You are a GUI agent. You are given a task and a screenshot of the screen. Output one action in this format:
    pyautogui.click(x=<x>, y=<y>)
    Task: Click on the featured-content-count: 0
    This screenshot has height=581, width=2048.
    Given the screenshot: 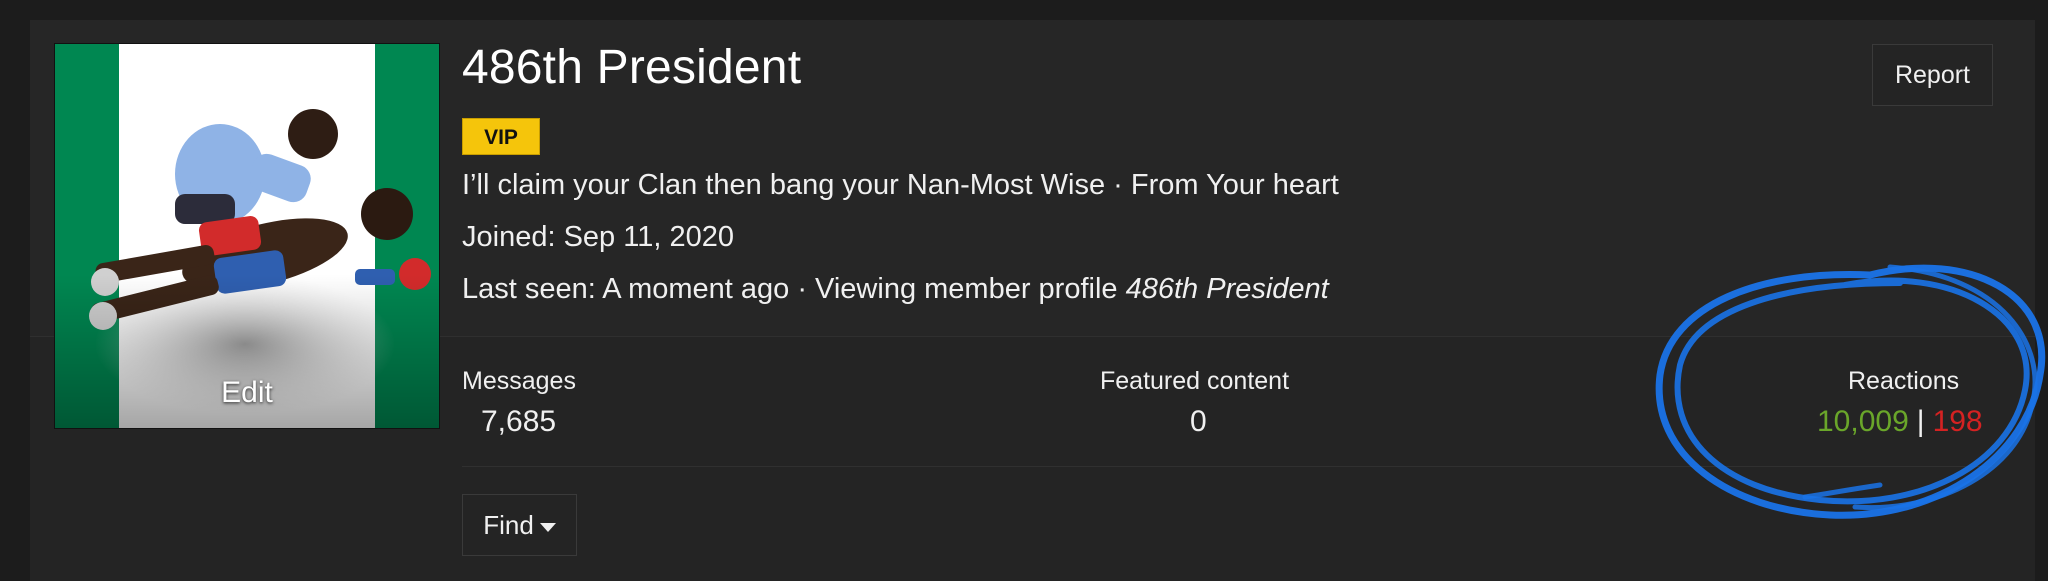 What is the action you would take?
    pyautogui.click(x=1198, y=422)
    